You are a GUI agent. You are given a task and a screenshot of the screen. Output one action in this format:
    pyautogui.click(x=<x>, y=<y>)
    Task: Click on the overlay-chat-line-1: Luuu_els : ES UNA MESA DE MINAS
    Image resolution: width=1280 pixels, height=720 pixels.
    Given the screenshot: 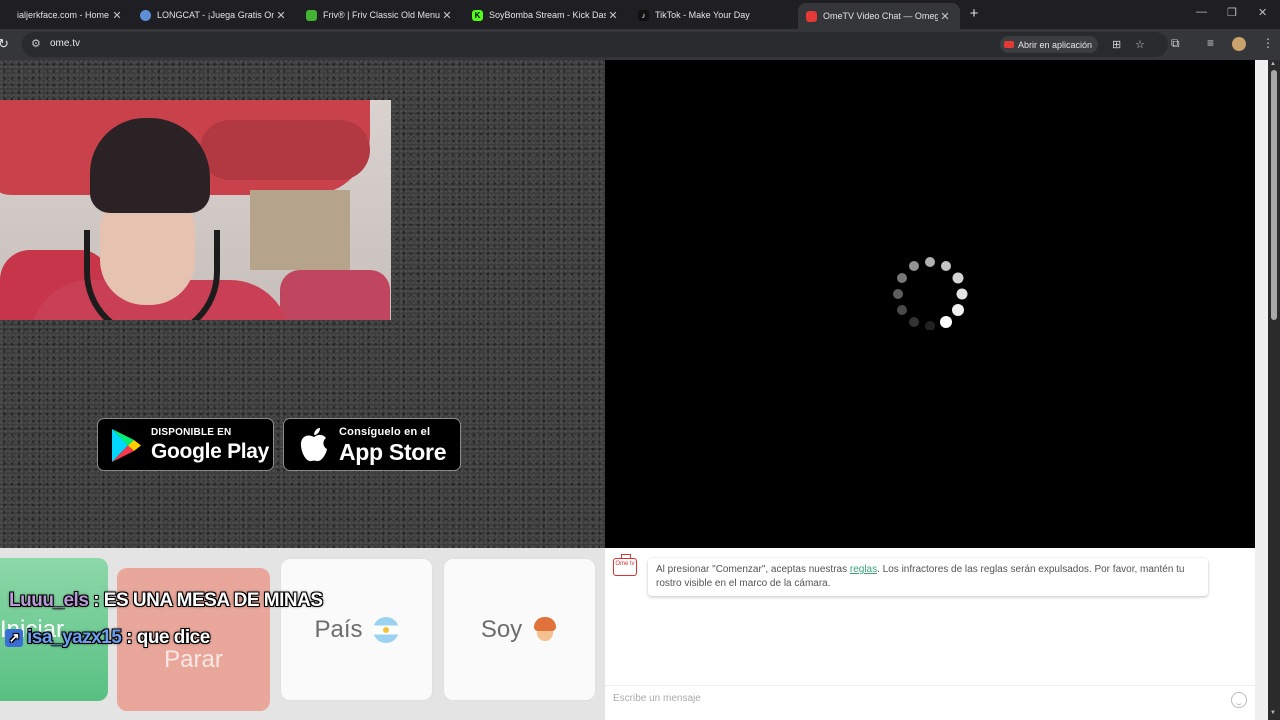 What is the action you would take?
    pyautogui.click(x=166, y=601)
    